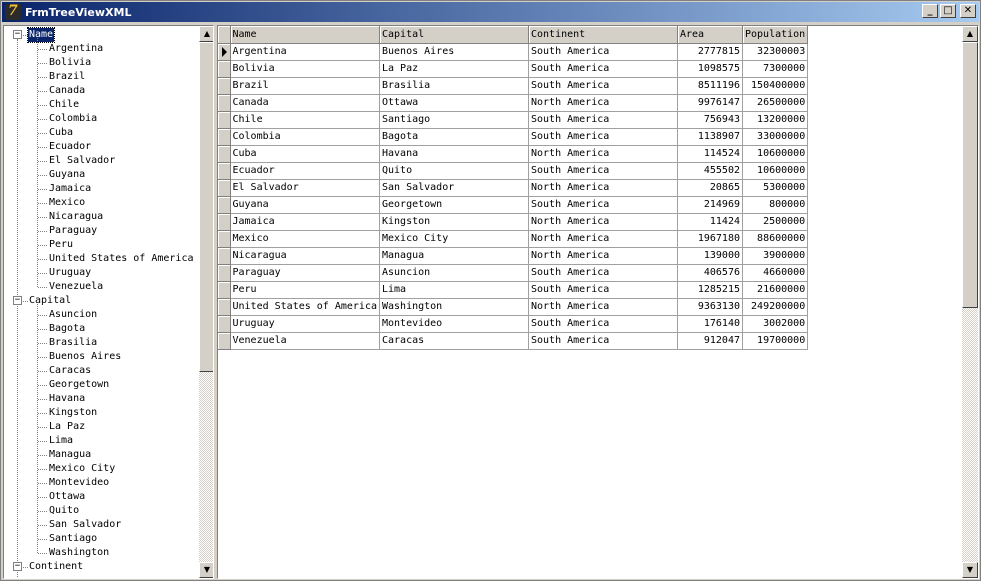 The image size is (981, 581). I want to click on grid-cell-area: 8511196, so click(710, 86).